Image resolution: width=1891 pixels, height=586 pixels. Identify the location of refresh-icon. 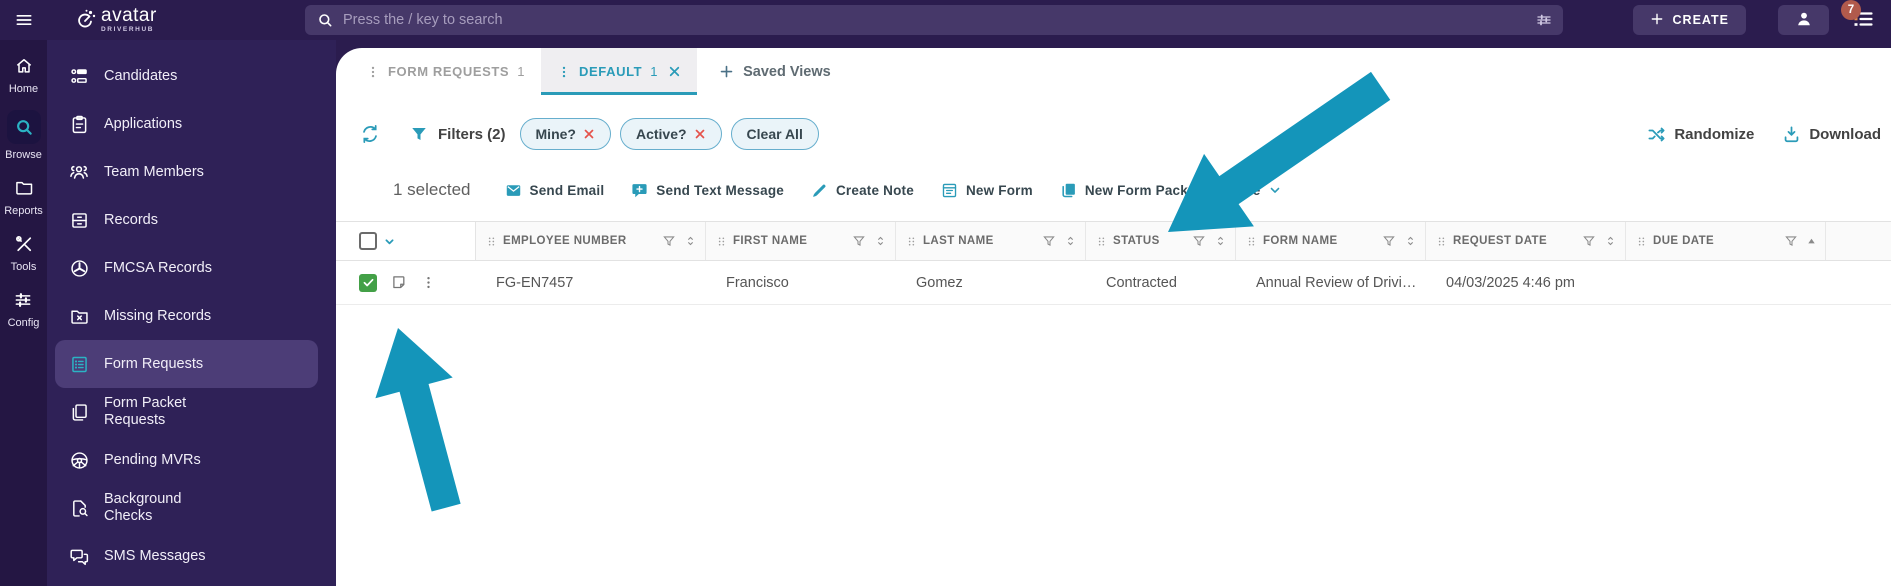
(370, 134).